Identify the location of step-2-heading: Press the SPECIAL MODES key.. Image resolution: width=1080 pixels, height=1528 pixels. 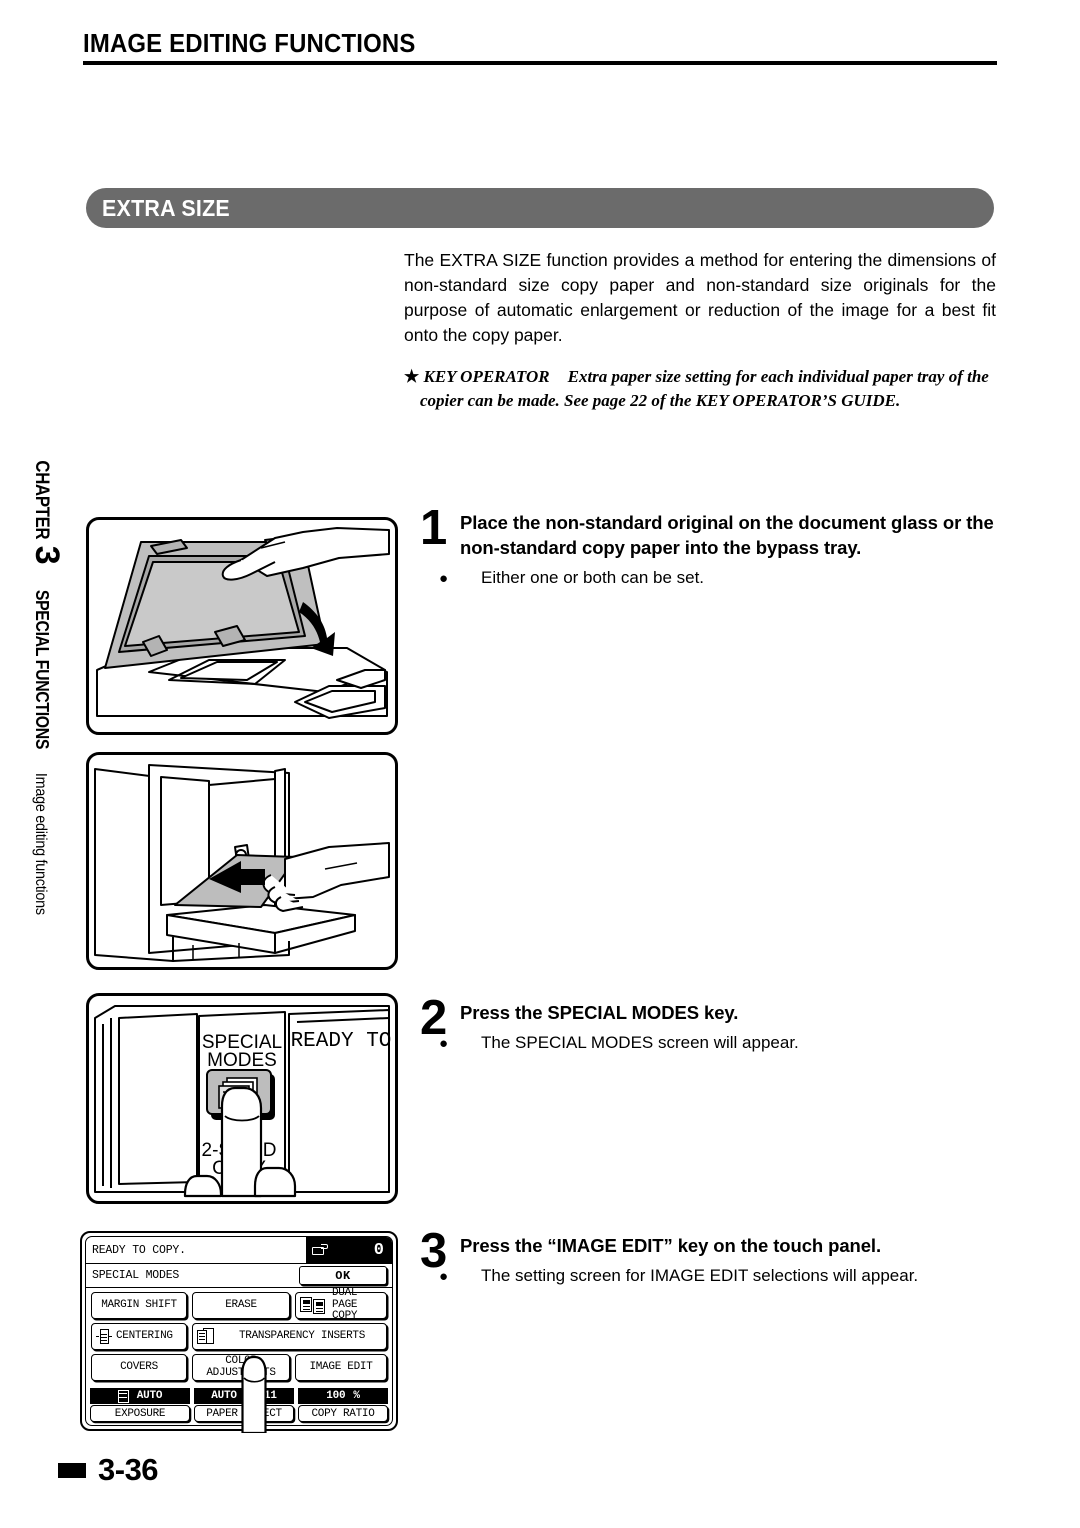
(599, 1012).